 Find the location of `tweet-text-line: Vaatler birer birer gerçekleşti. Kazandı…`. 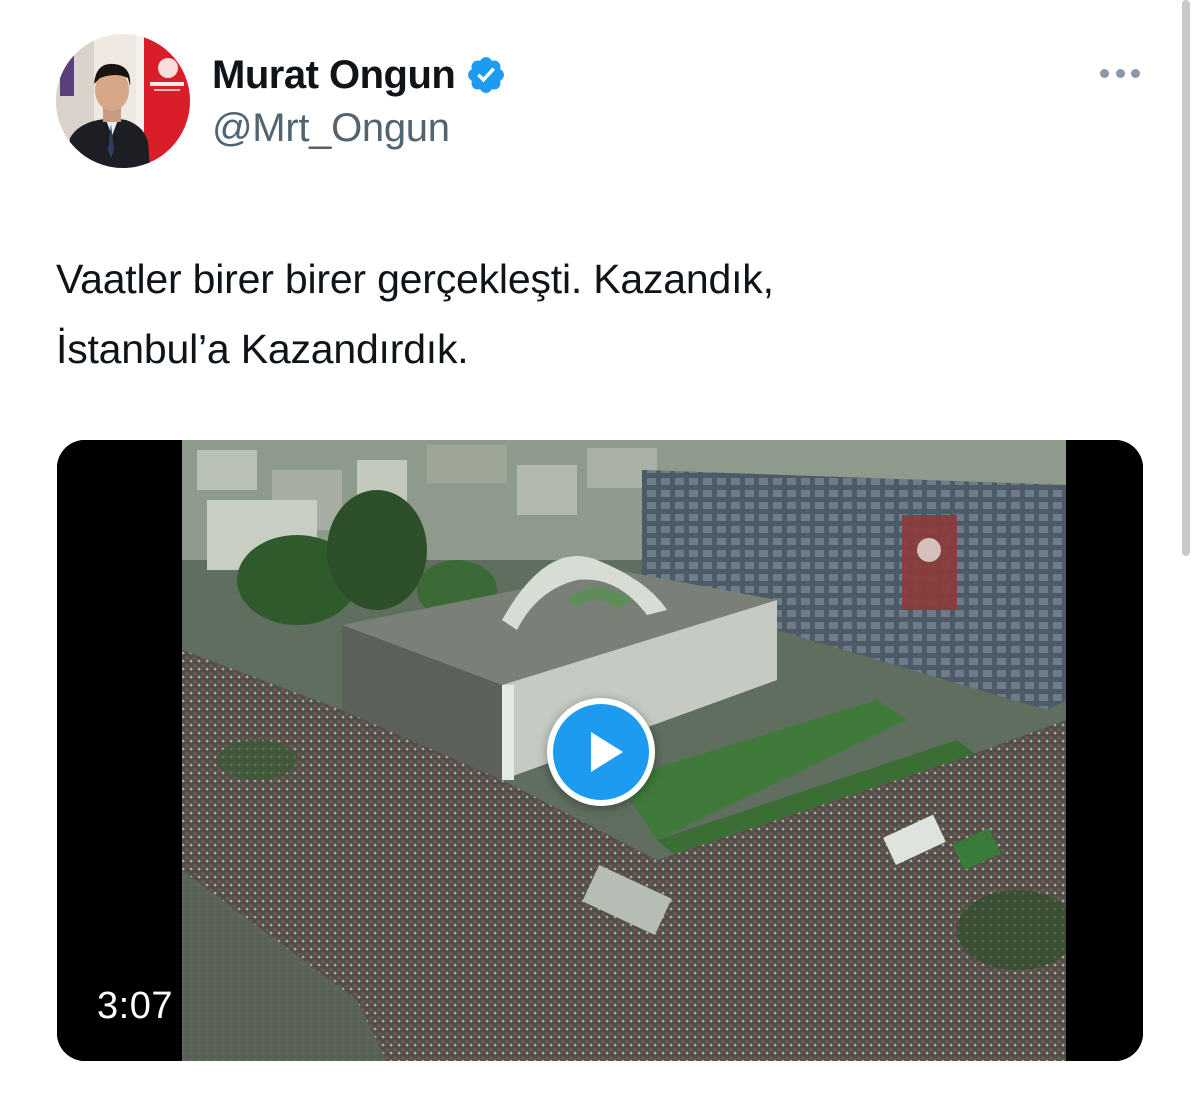

tweet-text-line: Vaatler birer birer gerçekleşti. Kazandı… is located at coordinates (415, 279).